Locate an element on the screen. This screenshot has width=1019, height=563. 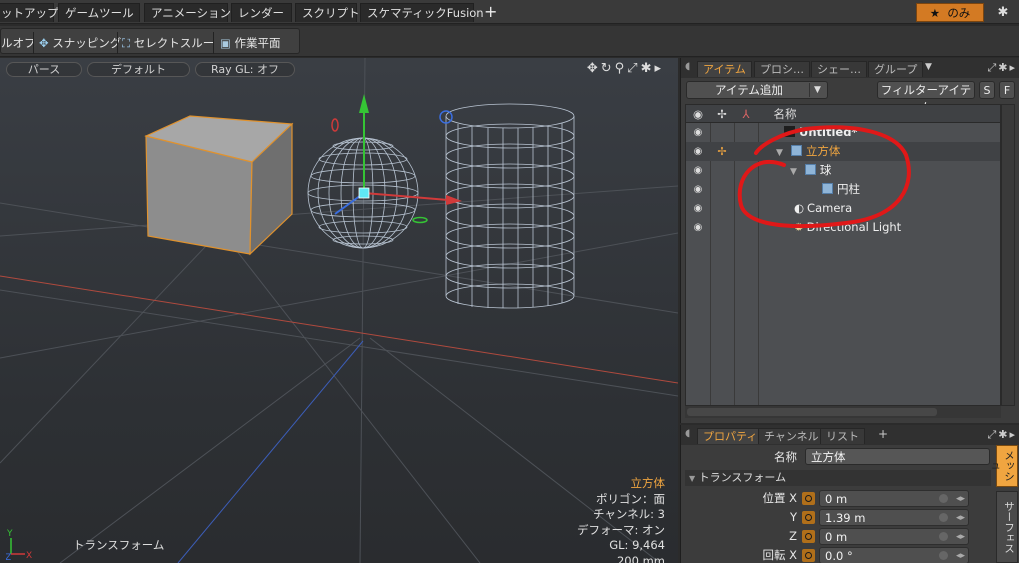
tab-label: スクリプト is located at coordinates (331, 13).